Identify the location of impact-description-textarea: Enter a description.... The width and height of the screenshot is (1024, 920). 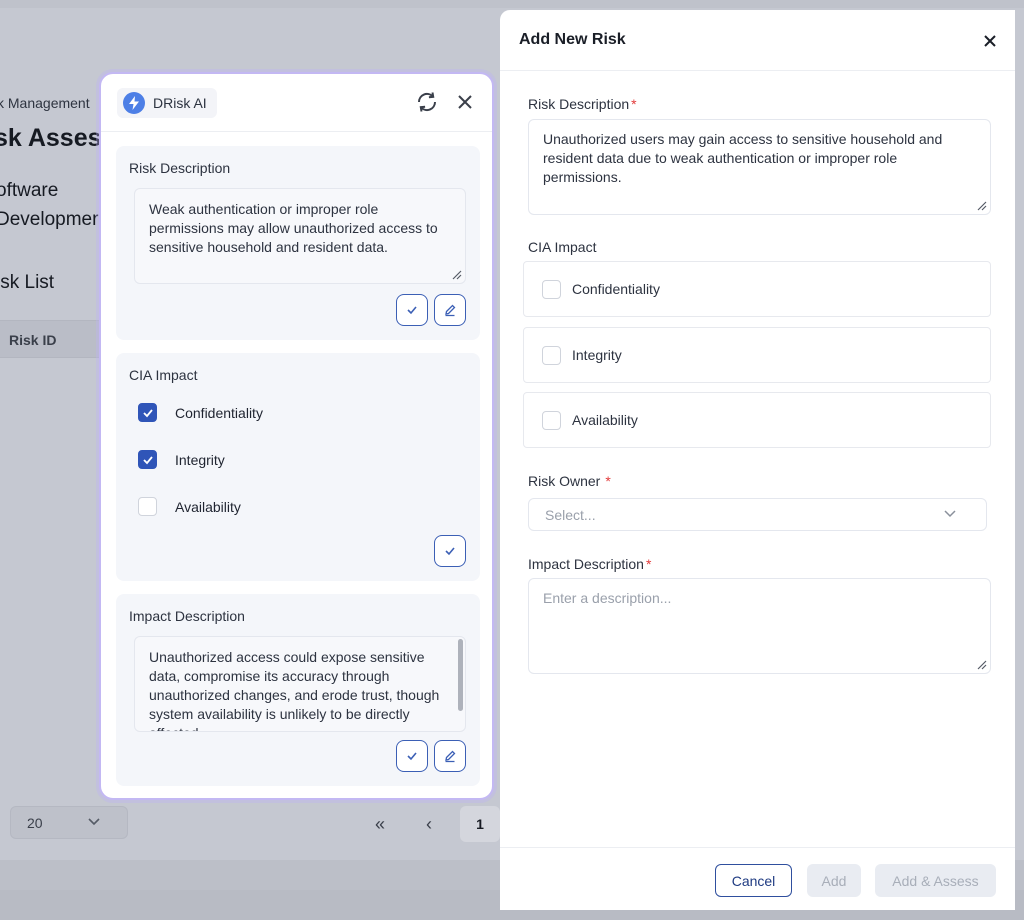
(759, 626).